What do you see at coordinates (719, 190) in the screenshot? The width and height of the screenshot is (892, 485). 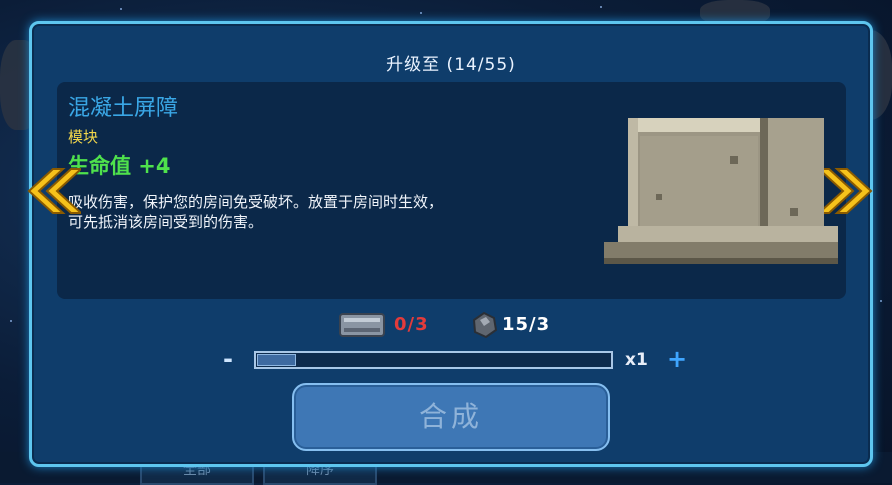 I see `concrete-barrier-icon` at bounding box center [719, 190].